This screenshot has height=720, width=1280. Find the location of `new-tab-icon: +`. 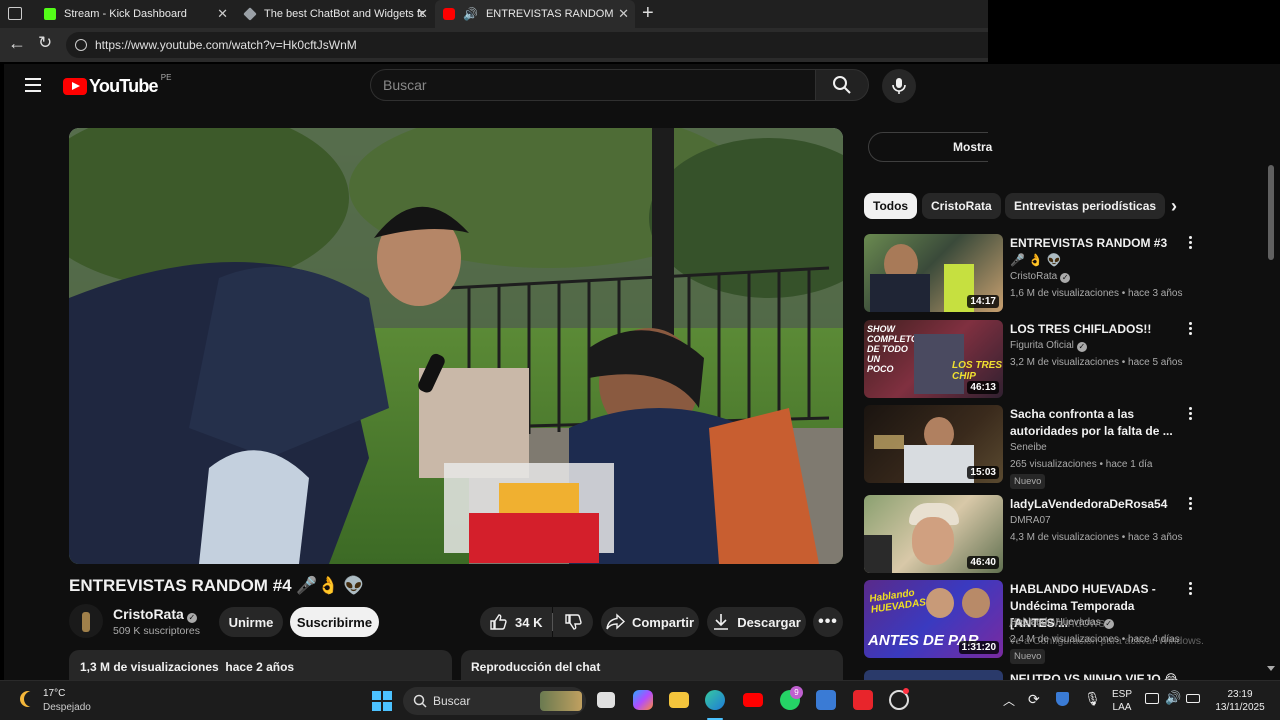

new-tab-icon: + is located at coordinates (648, 13).